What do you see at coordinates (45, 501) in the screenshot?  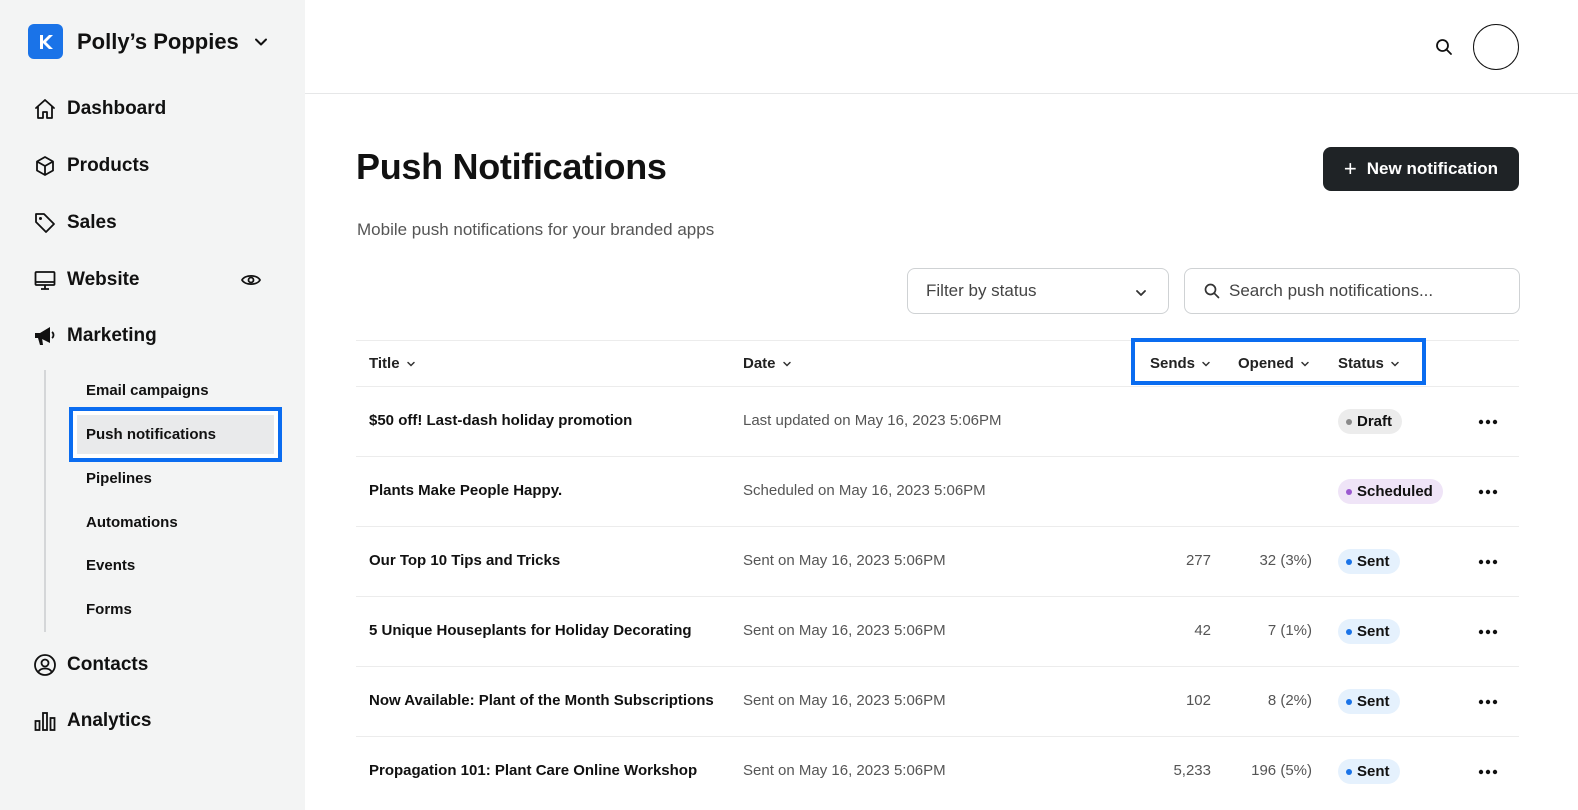 I see `submenu-divider` at bounding box center [45, 501].